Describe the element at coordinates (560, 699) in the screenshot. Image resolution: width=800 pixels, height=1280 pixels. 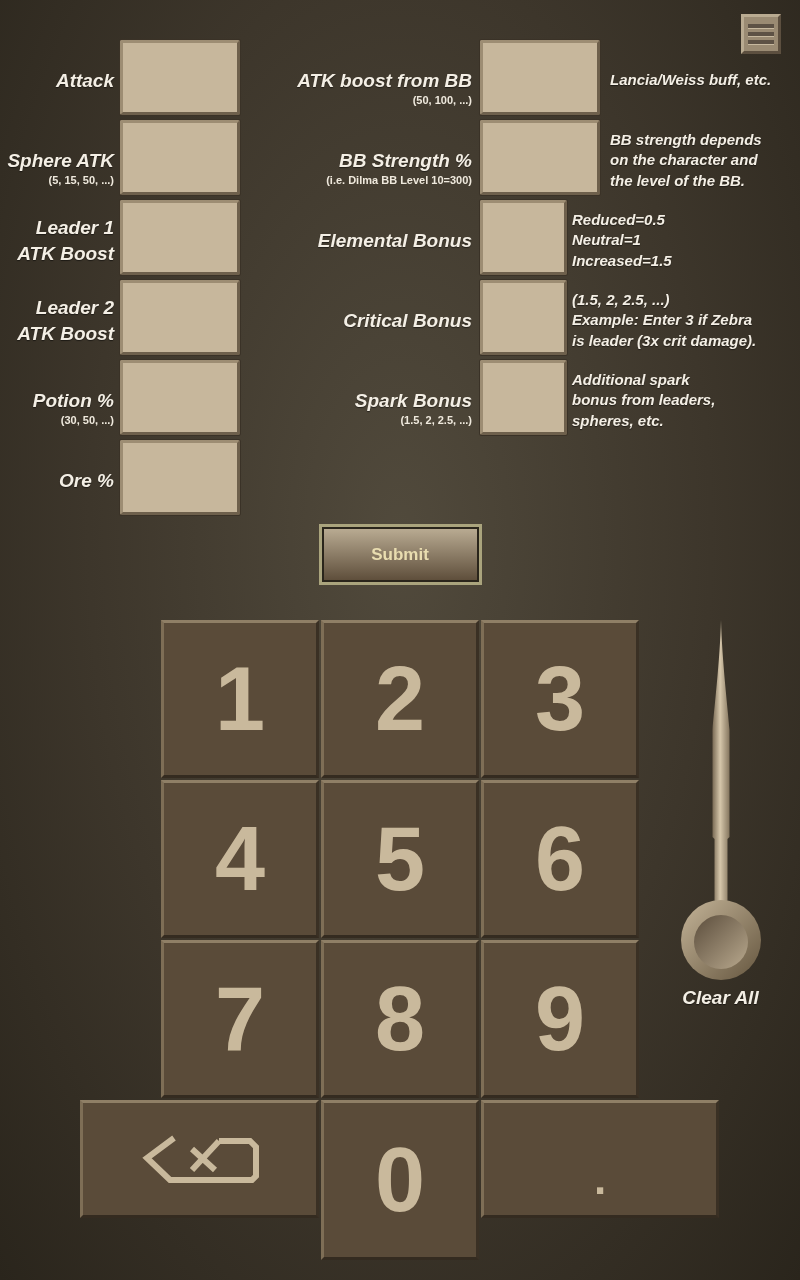
I see `digit-key: 3` at that location.